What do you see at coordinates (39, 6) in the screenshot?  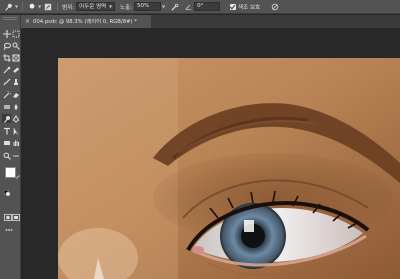 I see `brush-preset-chevron-icon: ▼` at bounding box center [39, 6].